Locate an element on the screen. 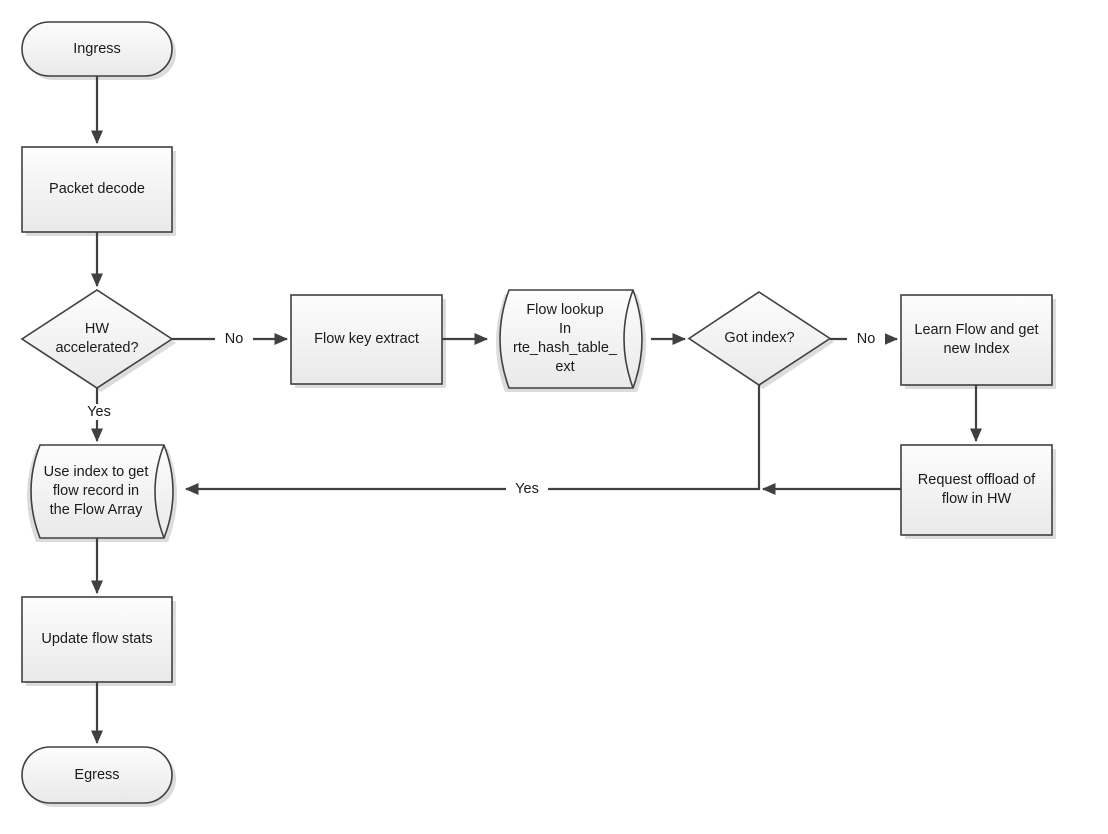 The height and width of the screenshot is (834, 1108). node-use-index-shape is located at coordinates (102, 491).